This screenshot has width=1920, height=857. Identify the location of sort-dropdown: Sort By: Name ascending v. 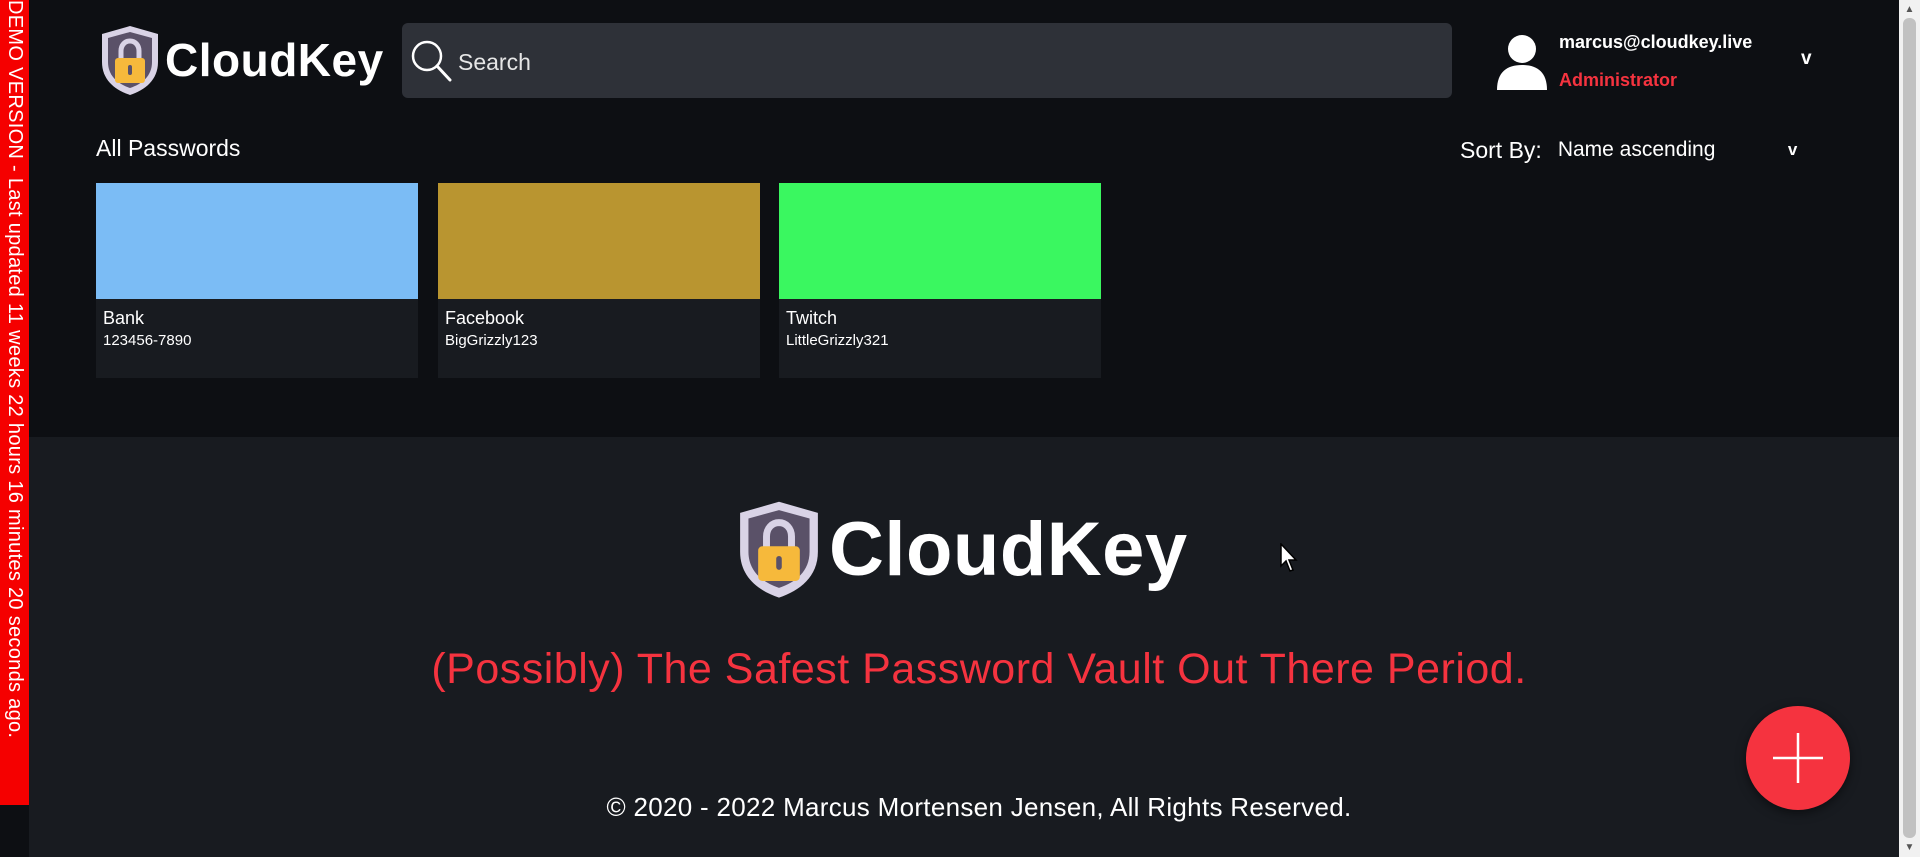
(1628, 150).